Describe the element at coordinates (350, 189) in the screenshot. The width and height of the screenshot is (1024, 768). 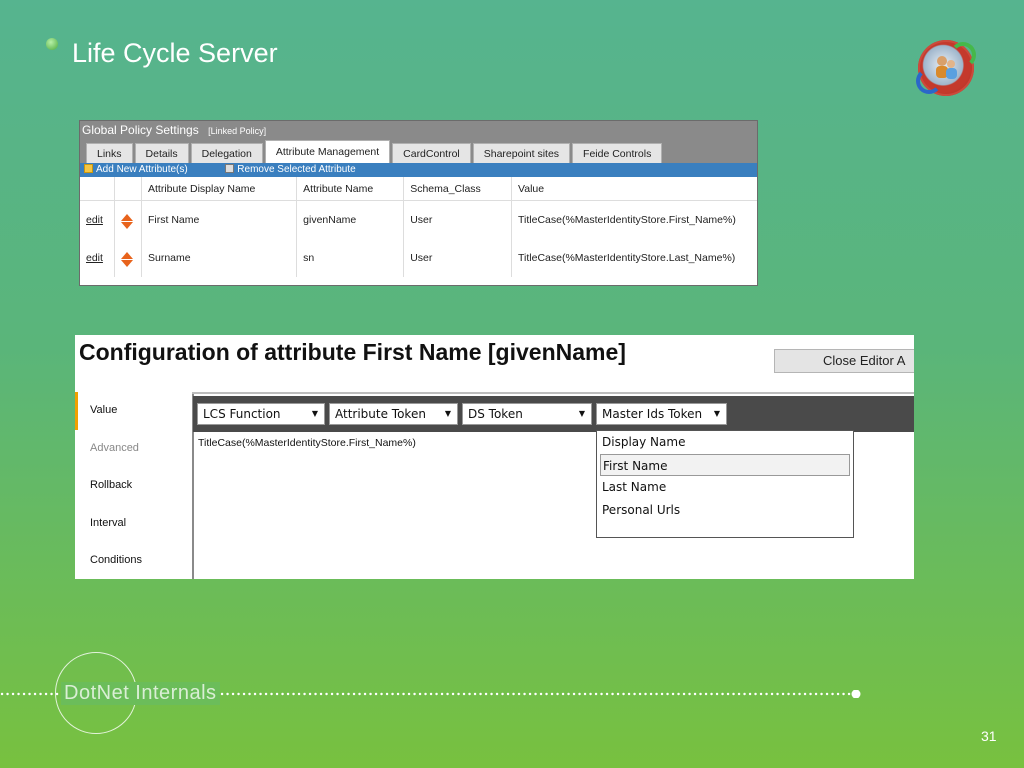
I see `col-header-attribute-name: Attribute Name` at that location.